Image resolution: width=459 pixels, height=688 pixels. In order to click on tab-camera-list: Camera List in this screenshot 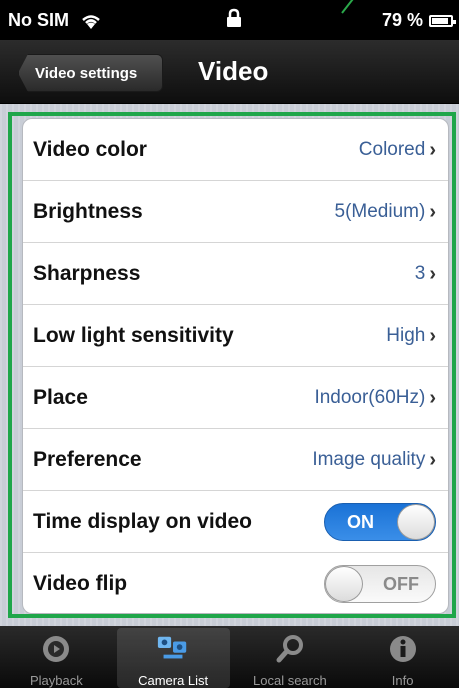, I will do `click(173, 658)`.